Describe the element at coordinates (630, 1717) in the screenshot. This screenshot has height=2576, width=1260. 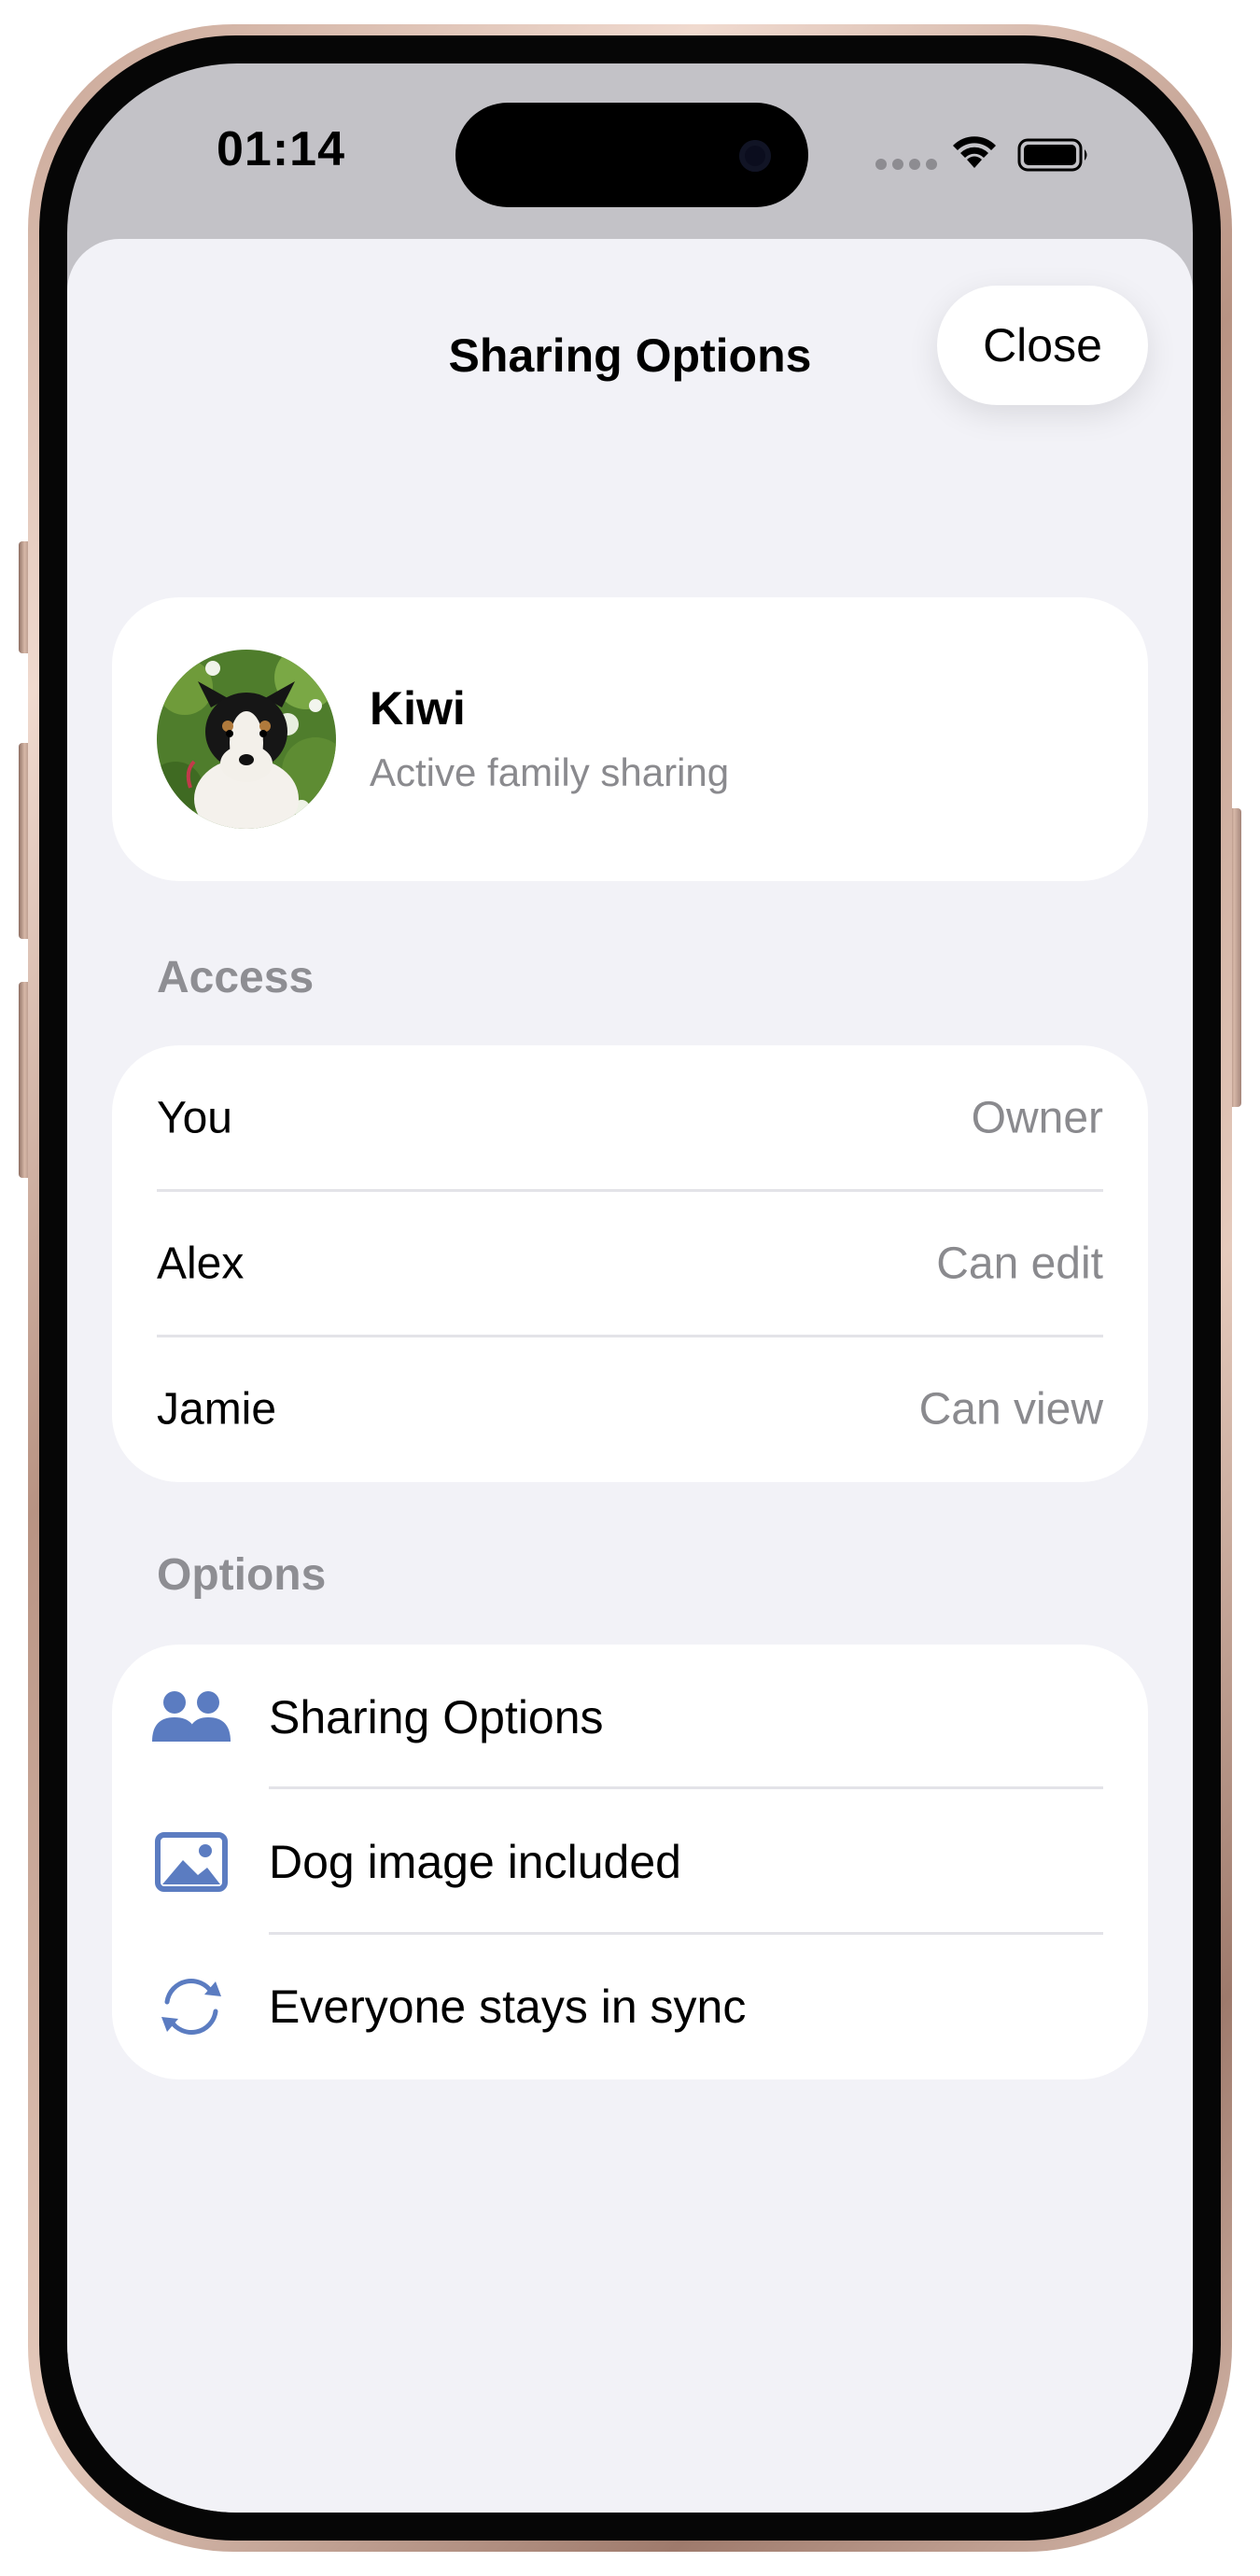
I see `option-row-sharing: Sharing Options` at that location.